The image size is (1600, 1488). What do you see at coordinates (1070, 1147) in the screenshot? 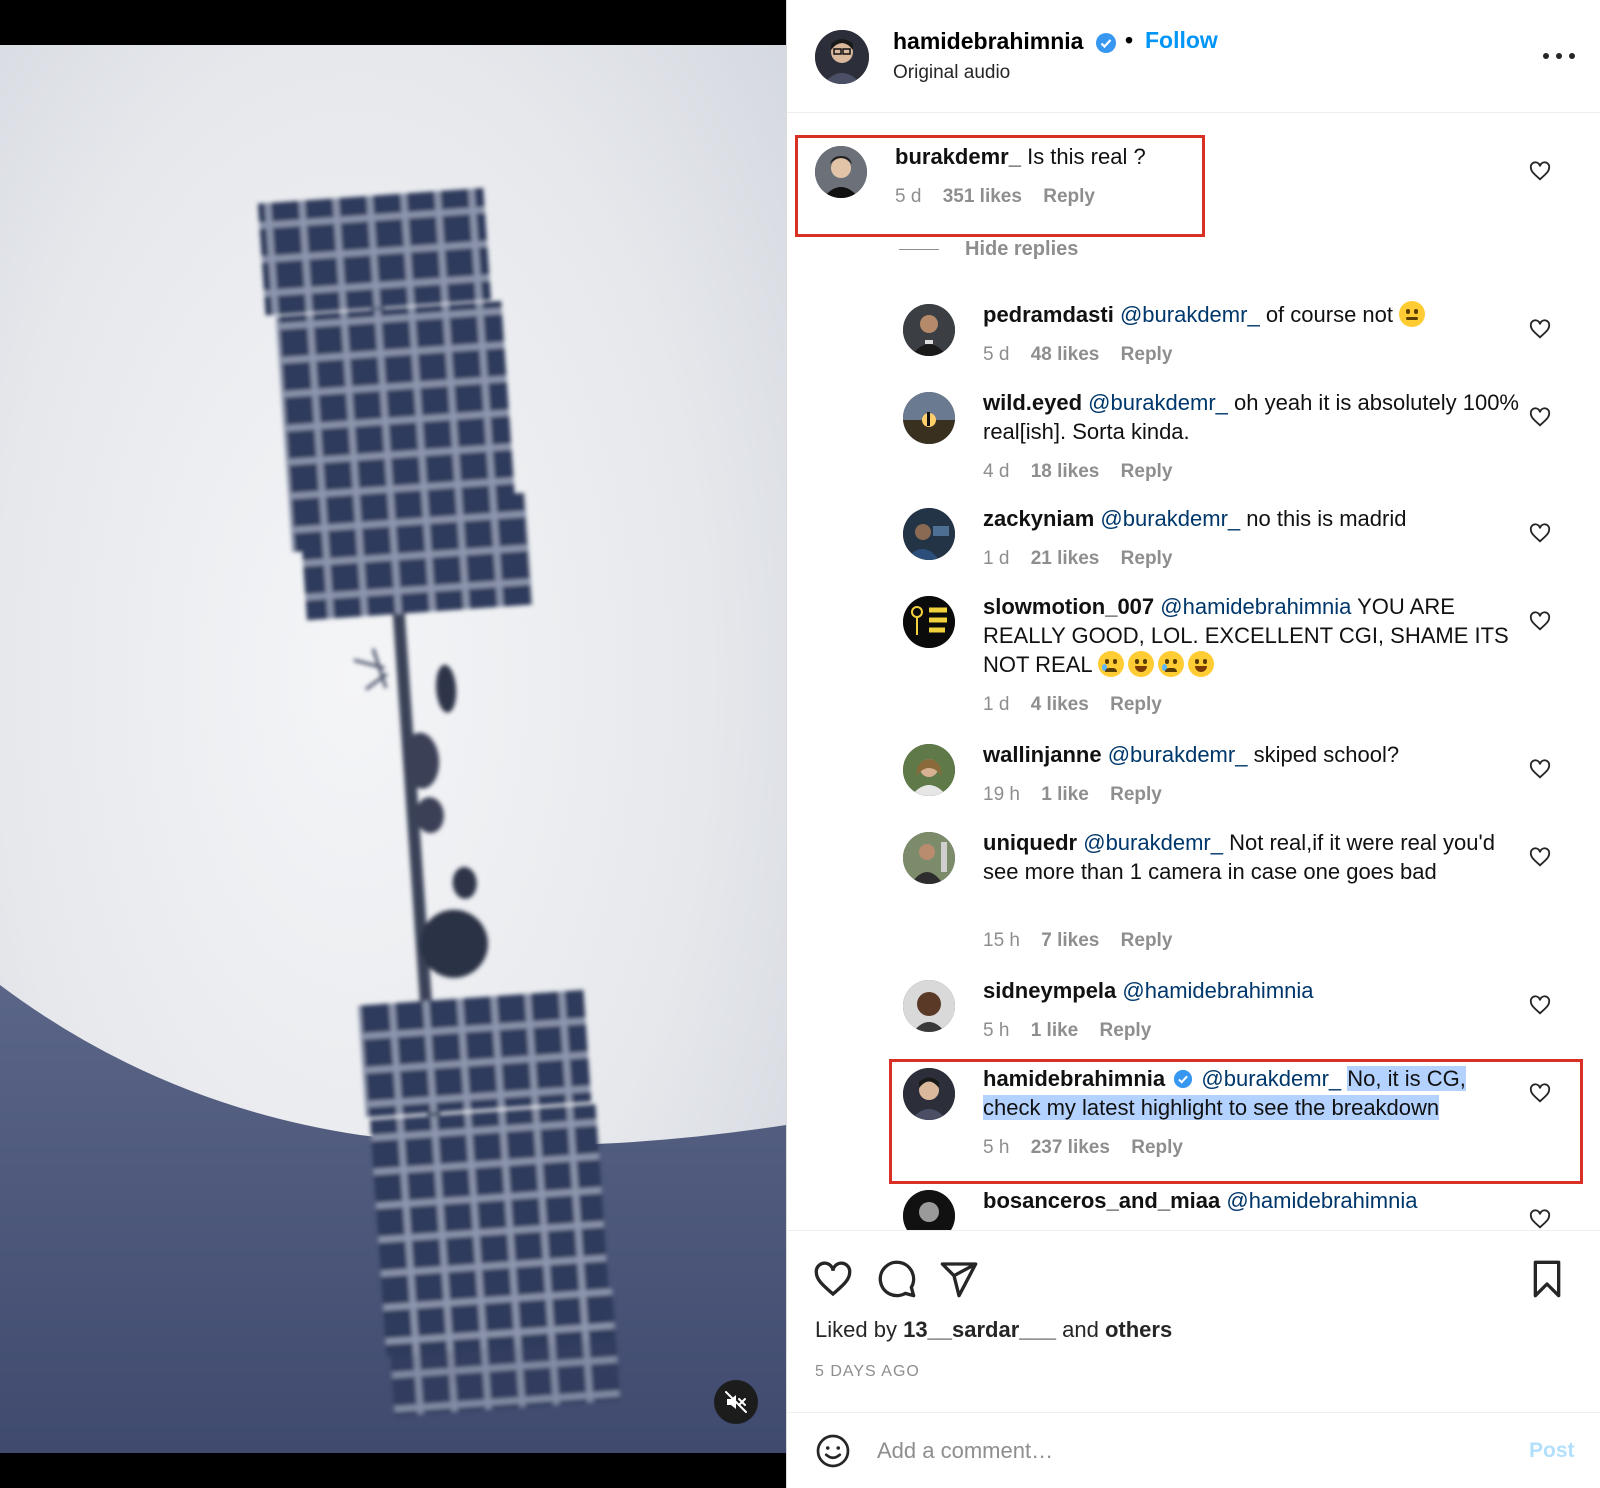
I see `reply-likes: 237 likes` at bounding box center [1070, 1147].